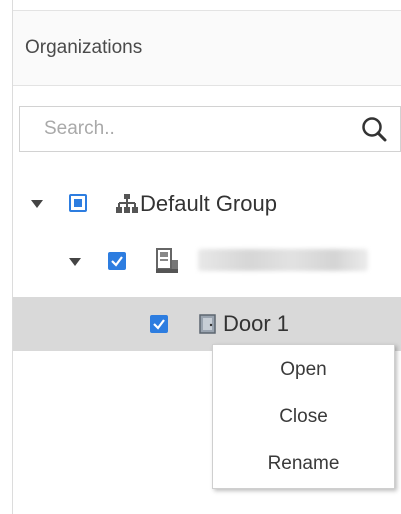 Image resolution: width=401 pixels, height=514 pixels. I want to click on panel-header: Organizations, so click(207, 48).